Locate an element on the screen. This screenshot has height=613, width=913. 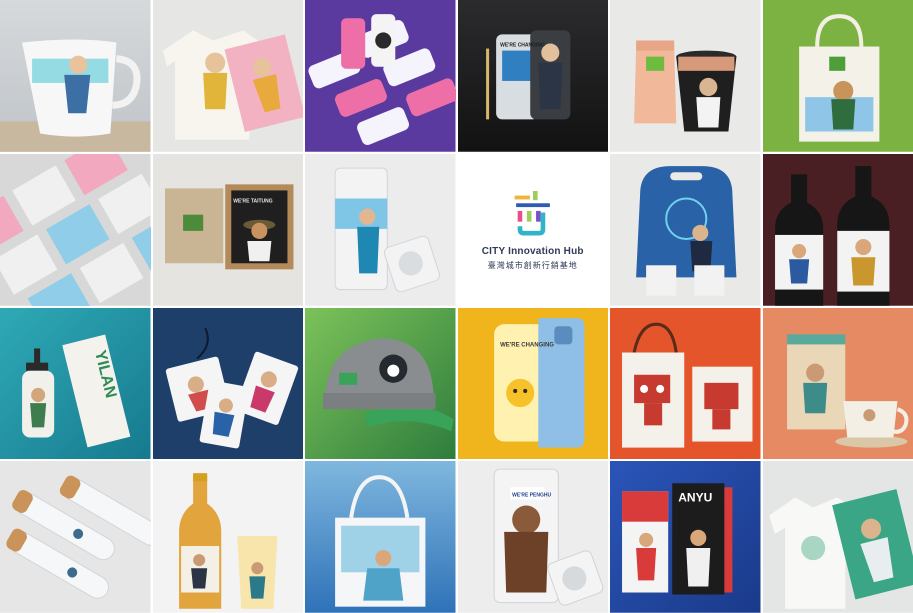
tile-books-pattern is located at coordinates (75, 229).